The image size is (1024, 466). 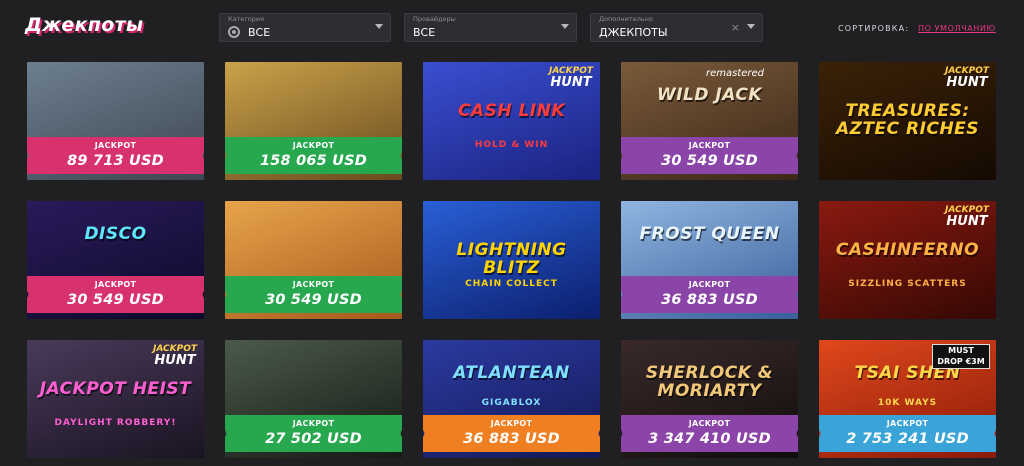 I want to click on game-subtitle-art: HOLD & WIN, so click(x=511, y=145).